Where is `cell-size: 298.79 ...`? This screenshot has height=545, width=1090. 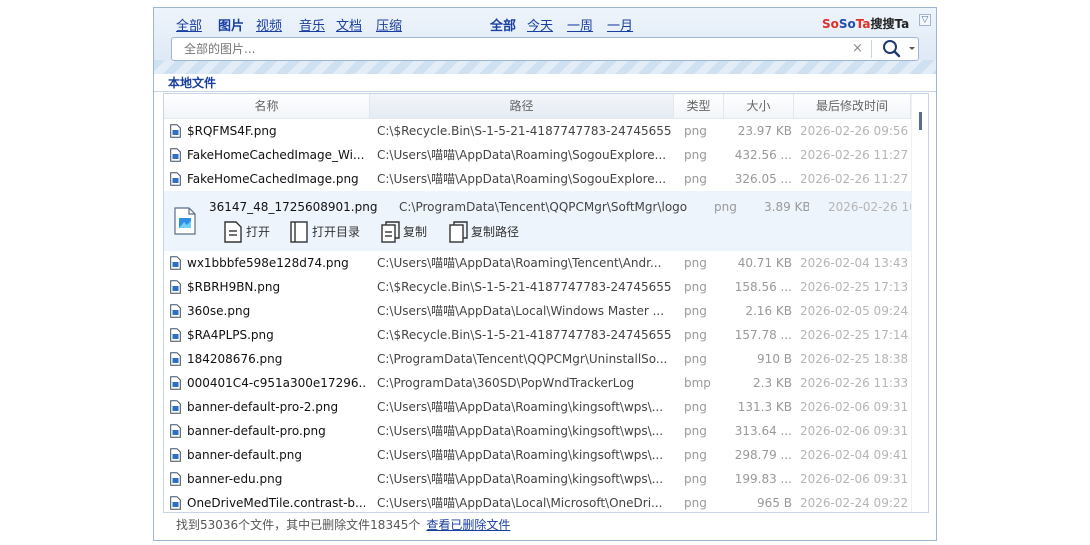 cell-size: 298.79 ... is located at coordinates (763, 455).